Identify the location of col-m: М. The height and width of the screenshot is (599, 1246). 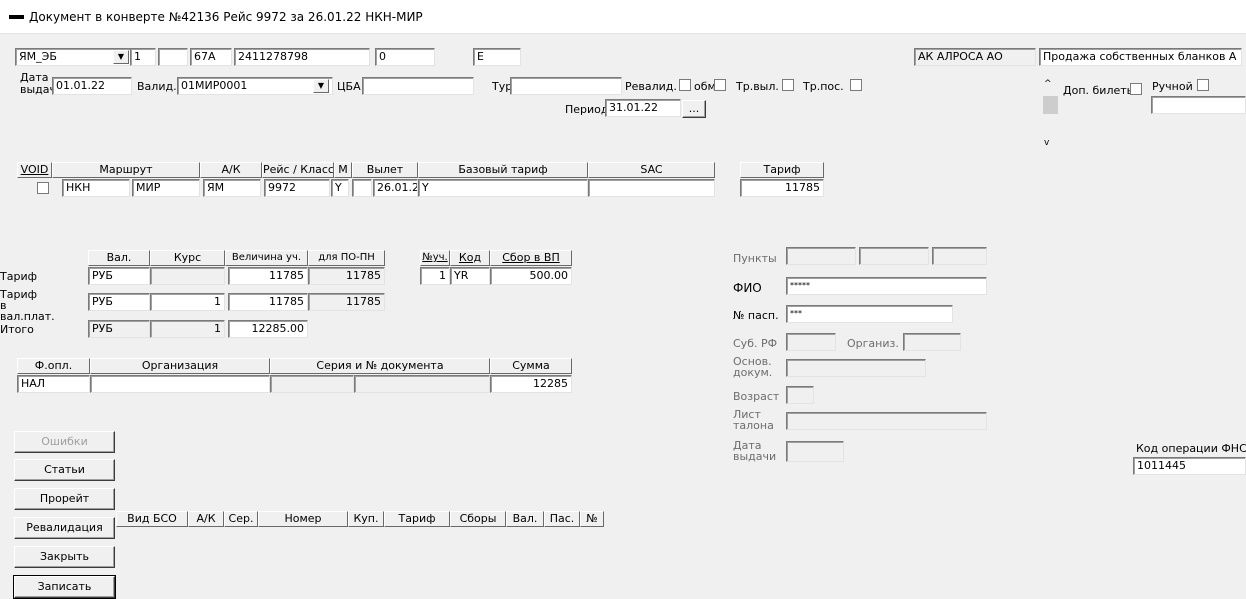
(343, 170).